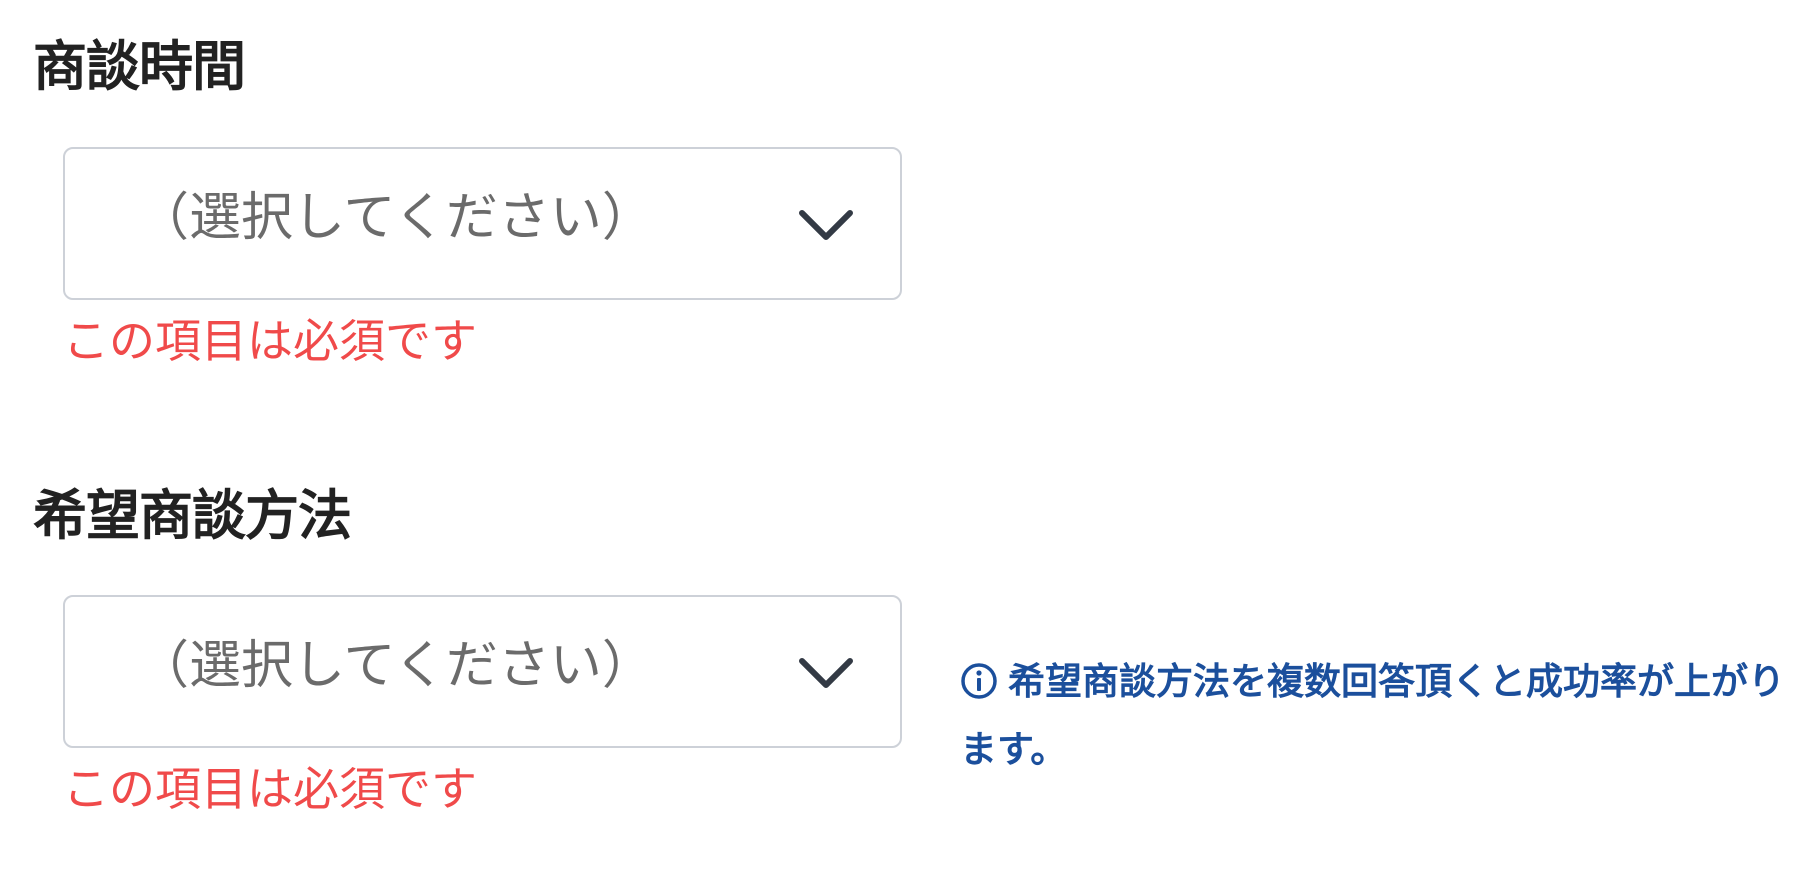 This screenshot has width=1805, height=874. Describe the element at coordinates (395, 666) in the screenshot. I see `preferred-meeting-method-select-value: （選択してください）` at that location.